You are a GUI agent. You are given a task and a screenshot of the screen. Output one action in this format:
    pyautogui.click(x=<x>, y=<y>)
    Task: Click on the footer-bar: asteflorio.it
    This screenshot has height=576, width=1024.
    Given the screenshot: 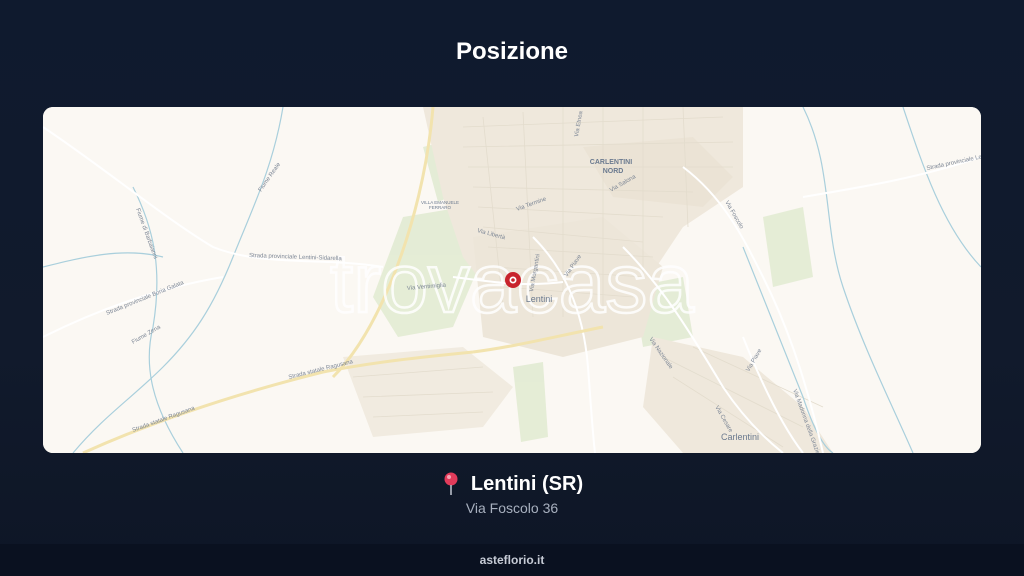 What is the action you would take?
    pyautogui.click(x=512, y=560)
    